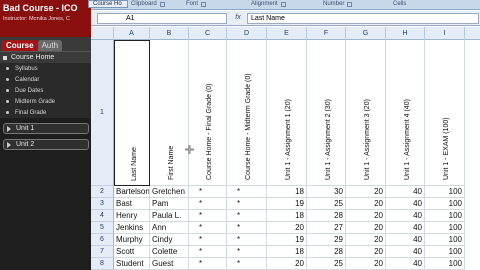  What do you see at coordinates (445, 33) in the screenshot?
I see `column-header-i: I` at bounding box center [445, 33].